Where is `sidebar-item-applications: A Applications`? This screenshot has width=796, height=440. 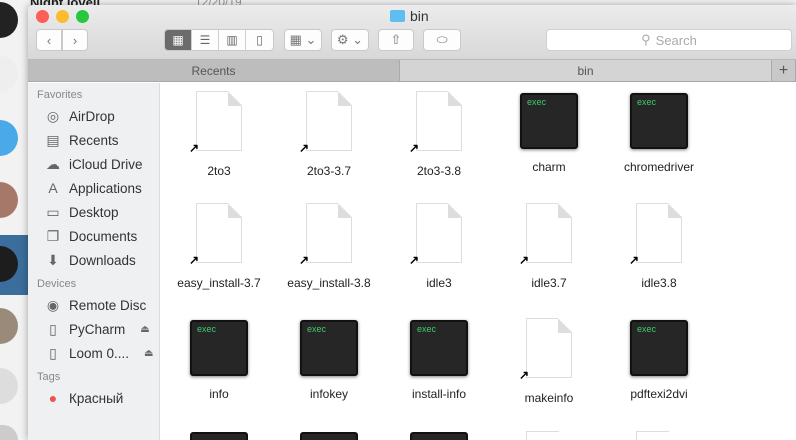 sidebar-item-applications: A Applications is located at coordinates (93, 188).